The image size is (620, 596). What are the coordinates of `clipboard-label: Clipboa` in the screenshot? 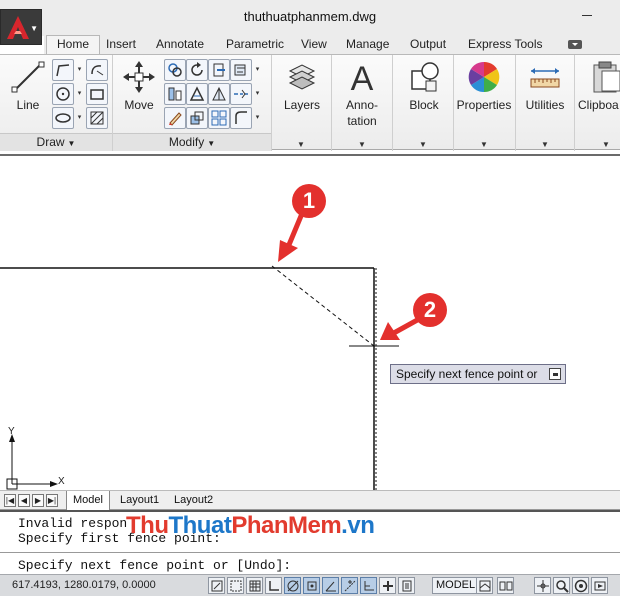 It's located at (598, 105).